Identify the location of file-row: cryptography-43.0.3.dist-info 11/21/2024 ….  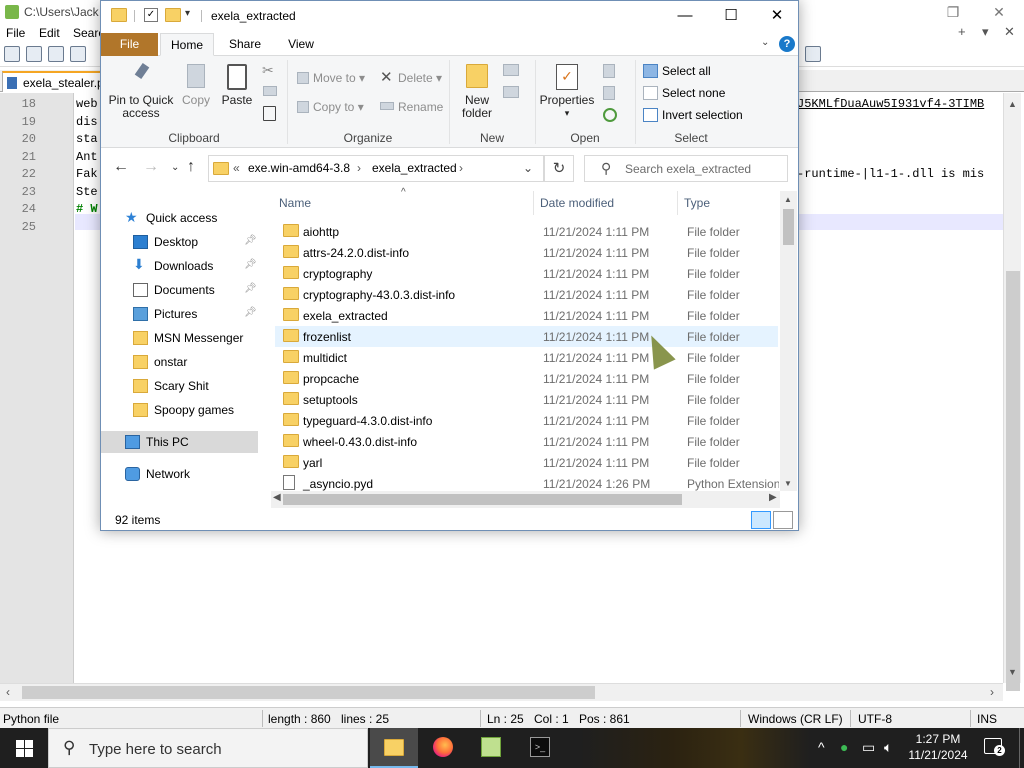
(526, 294).